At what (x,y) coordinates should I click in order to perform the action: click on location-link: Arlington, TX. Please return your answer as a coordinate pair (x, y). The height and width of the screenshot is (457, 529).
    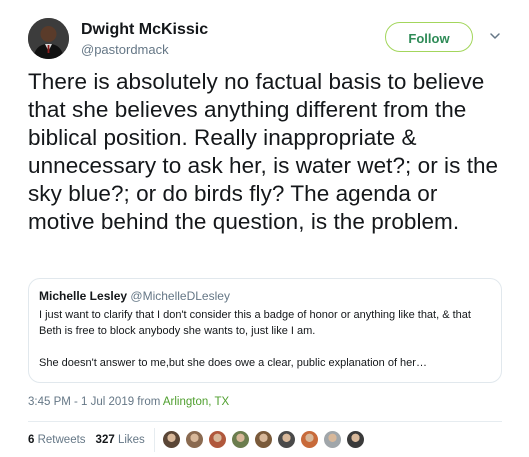
    Looking at the image, I should click on (196, 402).